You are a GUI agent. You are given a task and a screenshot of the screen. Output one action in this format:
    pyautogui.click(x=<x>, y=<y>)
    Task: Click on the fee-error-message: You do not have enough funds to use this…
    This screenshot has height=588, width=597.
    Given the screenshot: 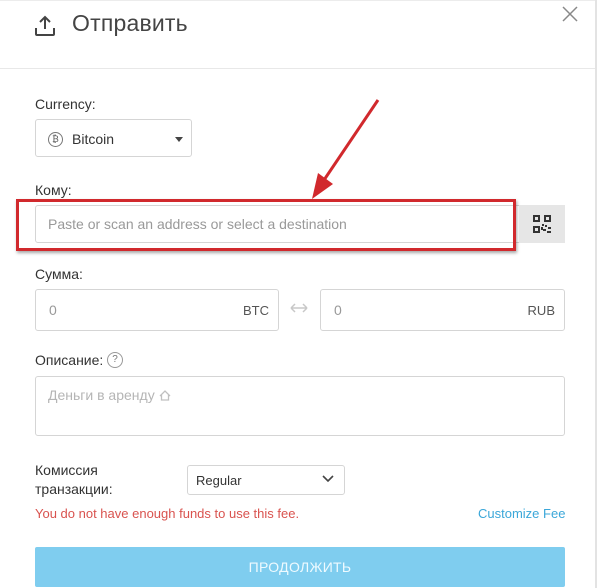 What is the action you would take?
    pyautogui.click(x=167, y=513)
    